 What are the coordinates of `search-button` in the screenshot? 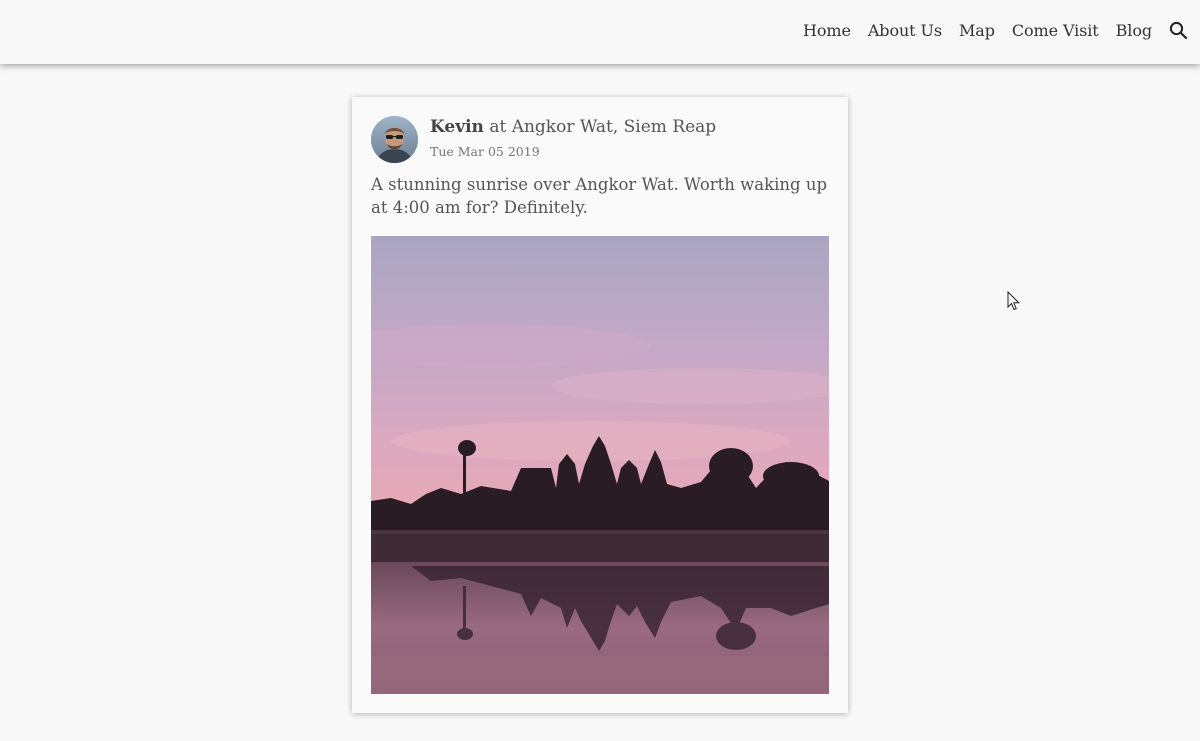 It's located at (1178, 30).